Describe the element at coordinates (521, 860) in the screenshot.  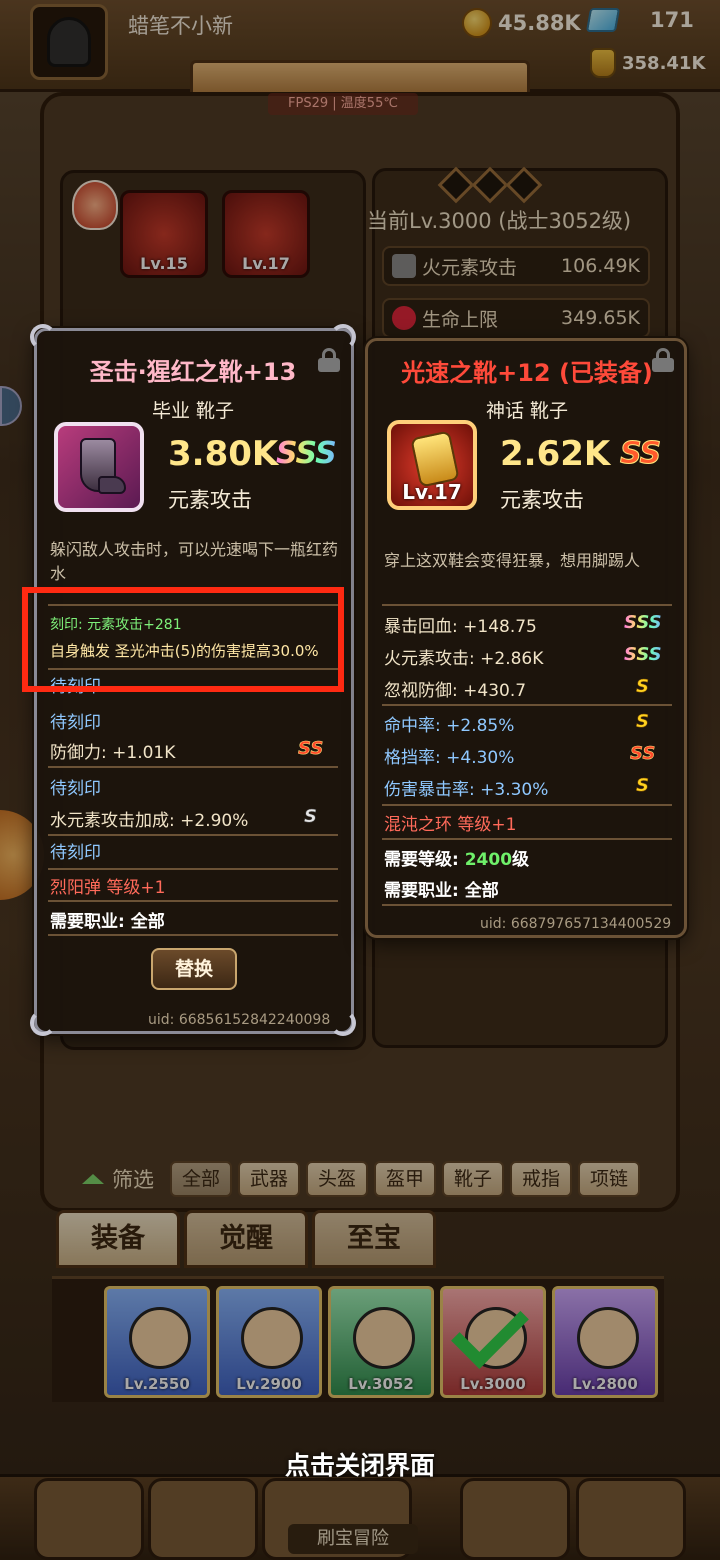
I see `level-req-suffix: 级` at that location.